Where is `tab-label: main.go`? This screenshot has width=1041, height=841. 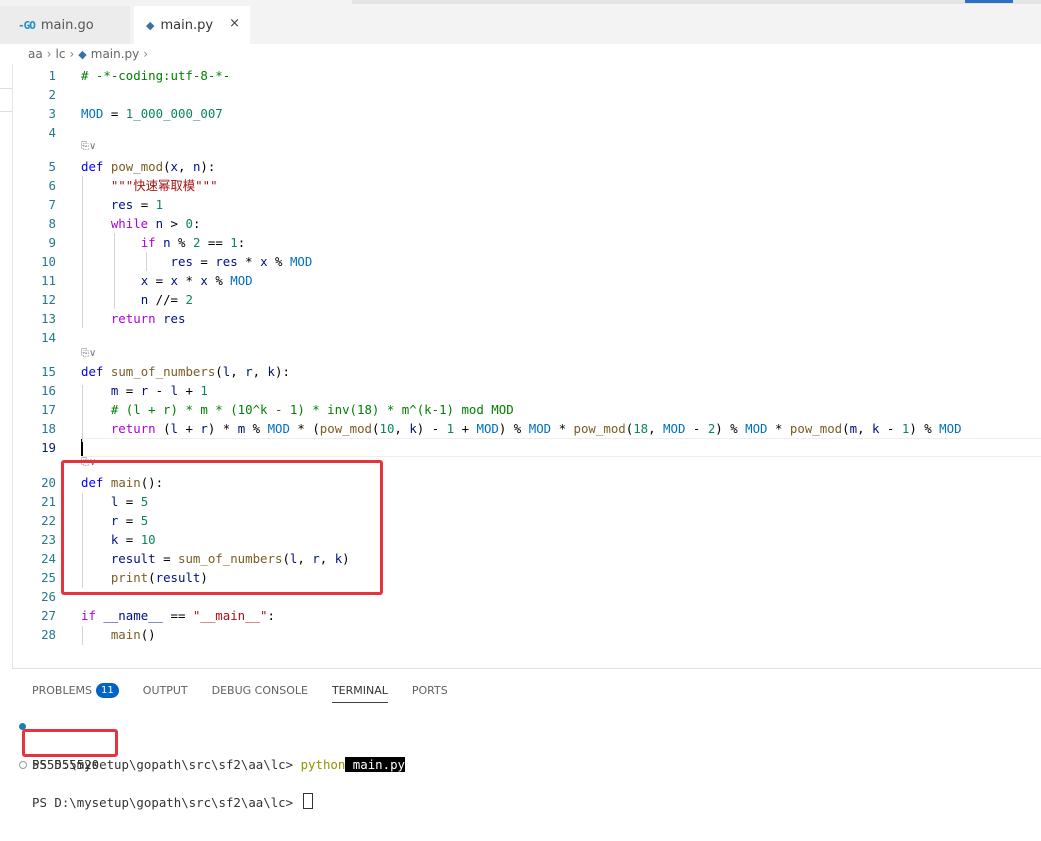
tab-label: main.go is located at coordinates (67, 25).